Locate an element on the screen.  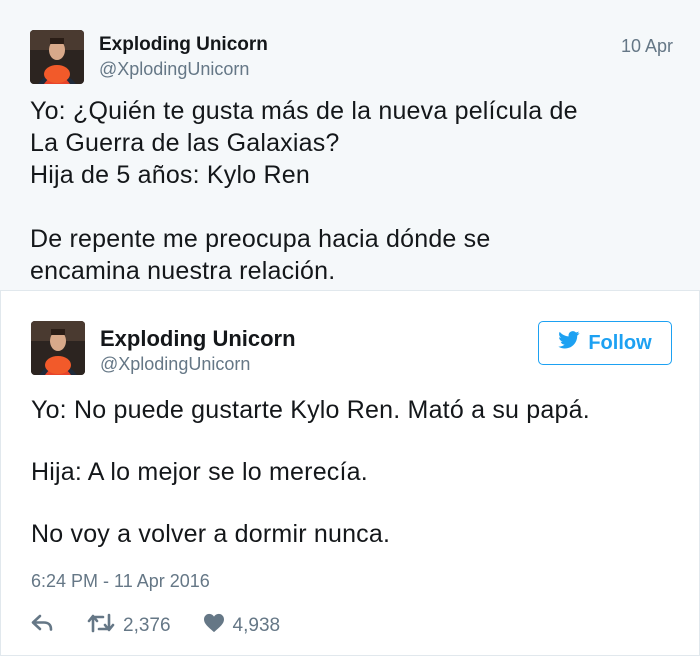
tweet-actions: 2,376 4,938 is located at coordinates (155, 626).